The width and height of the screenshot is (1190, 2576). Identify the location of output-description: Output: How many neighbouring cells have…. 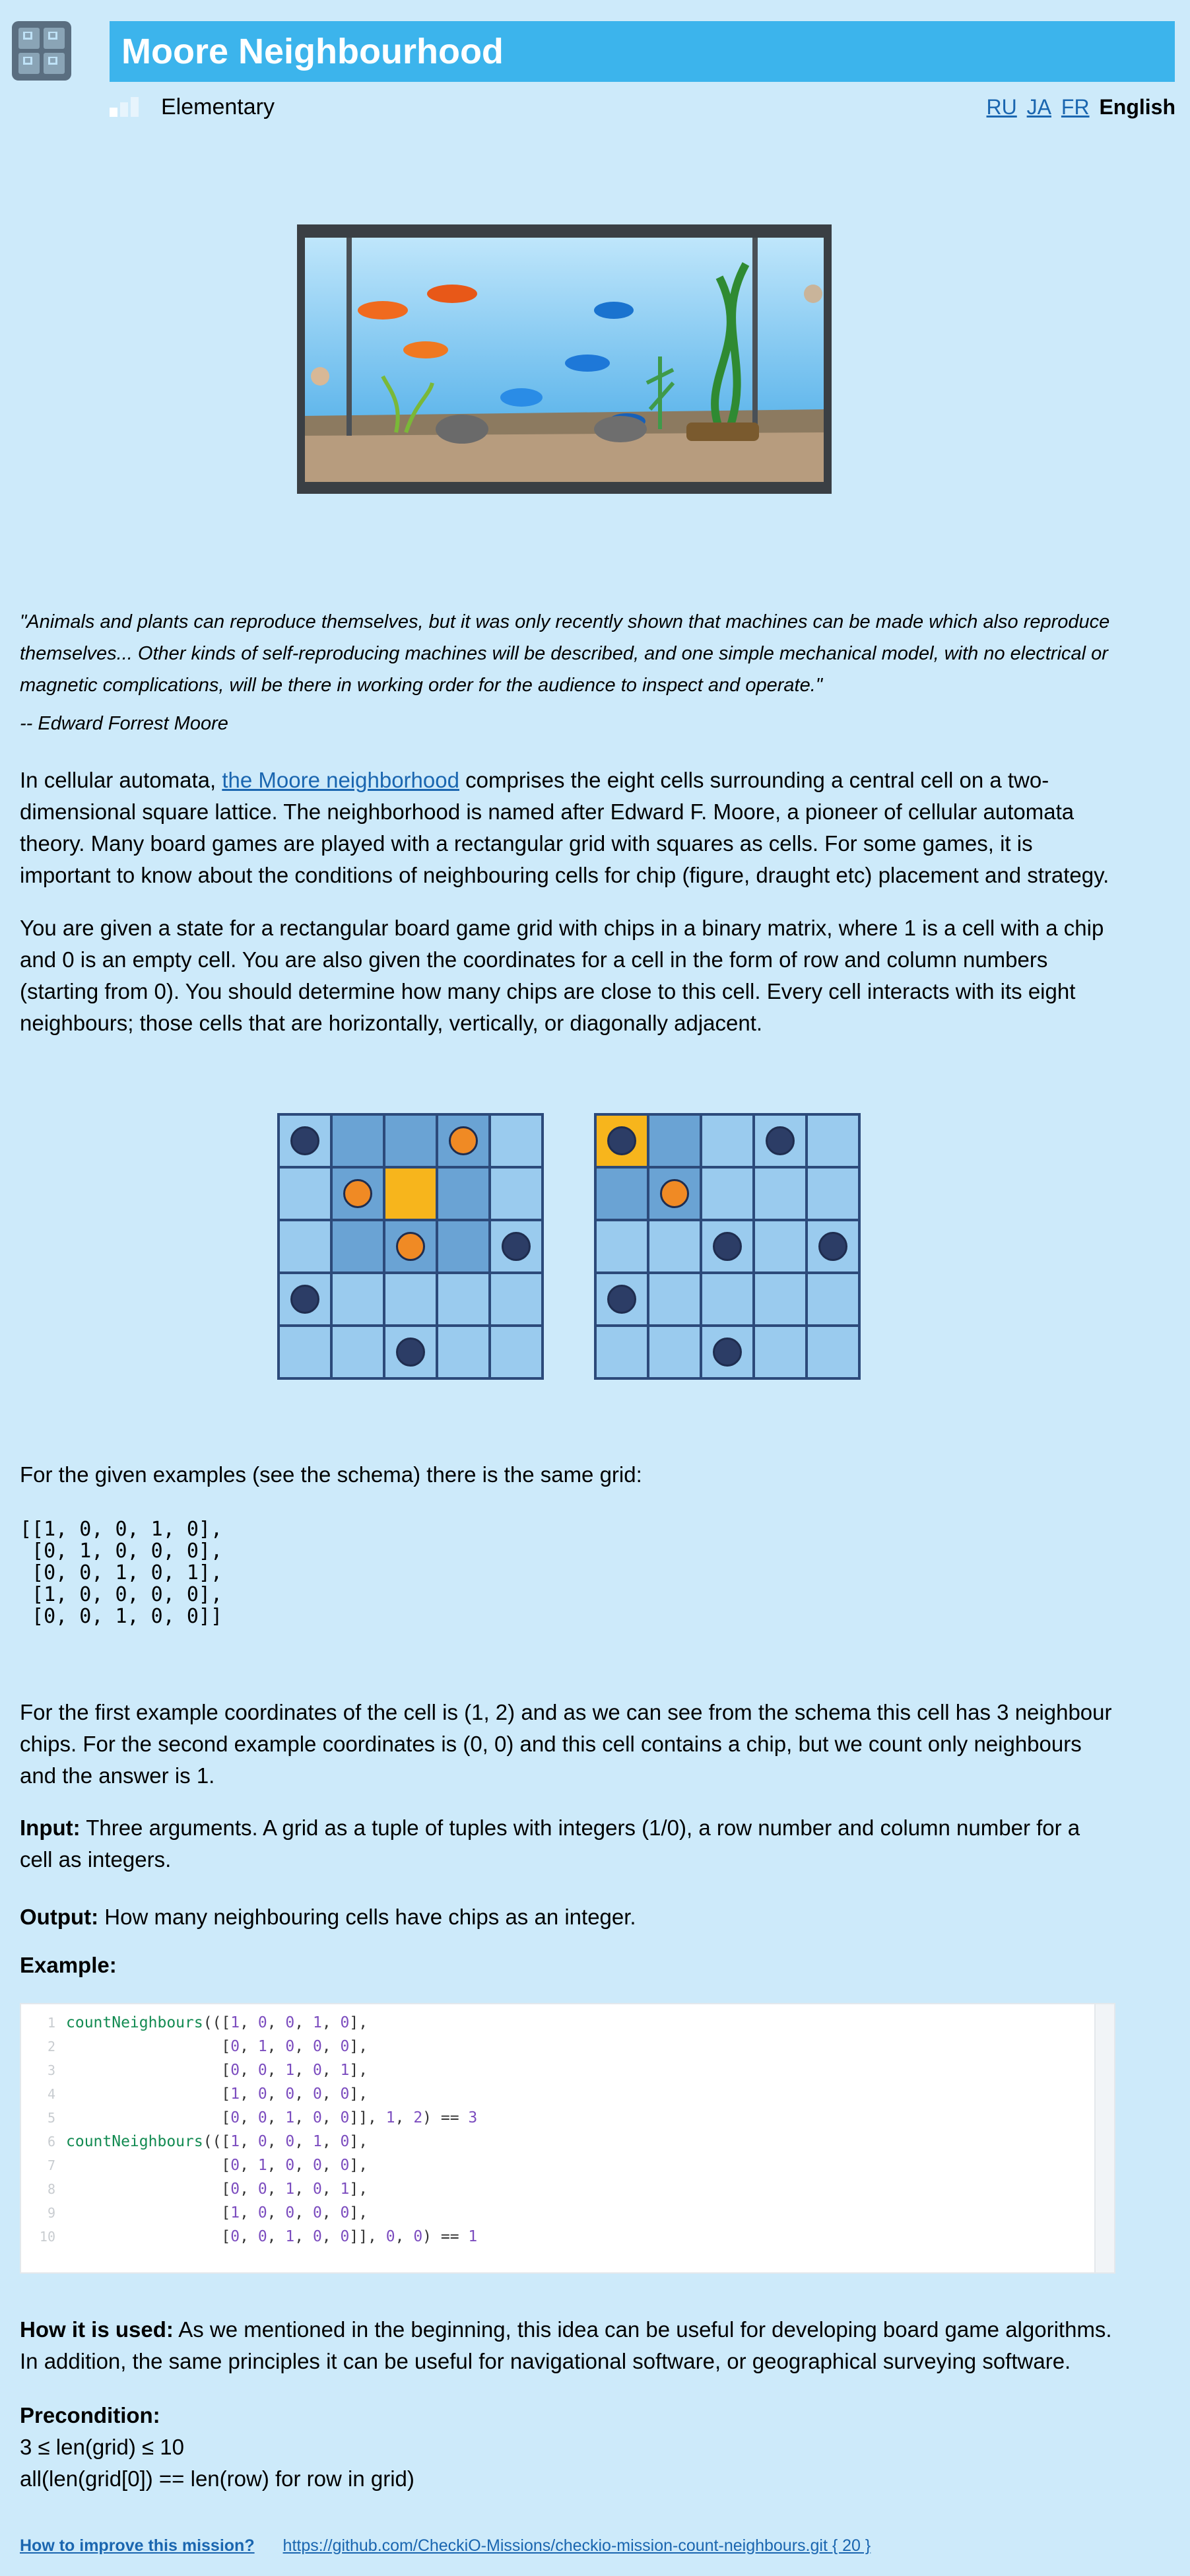
(328, 1917).